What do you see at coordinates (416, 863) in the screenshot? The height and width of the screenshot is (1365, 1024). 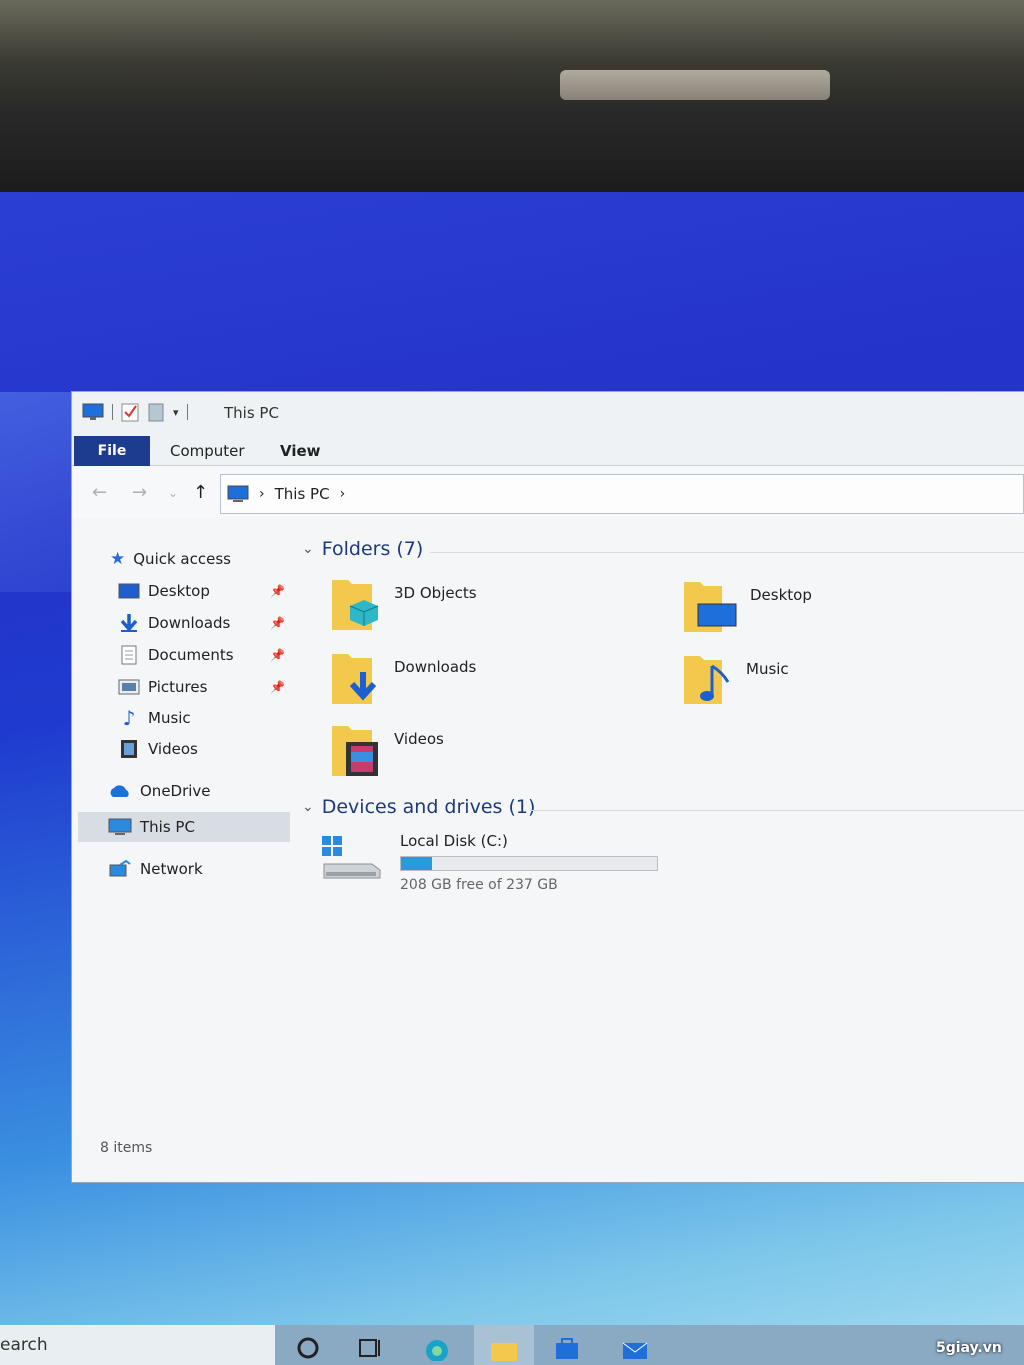 I see `drive-usage-fill` at bounding box center [416, 863].